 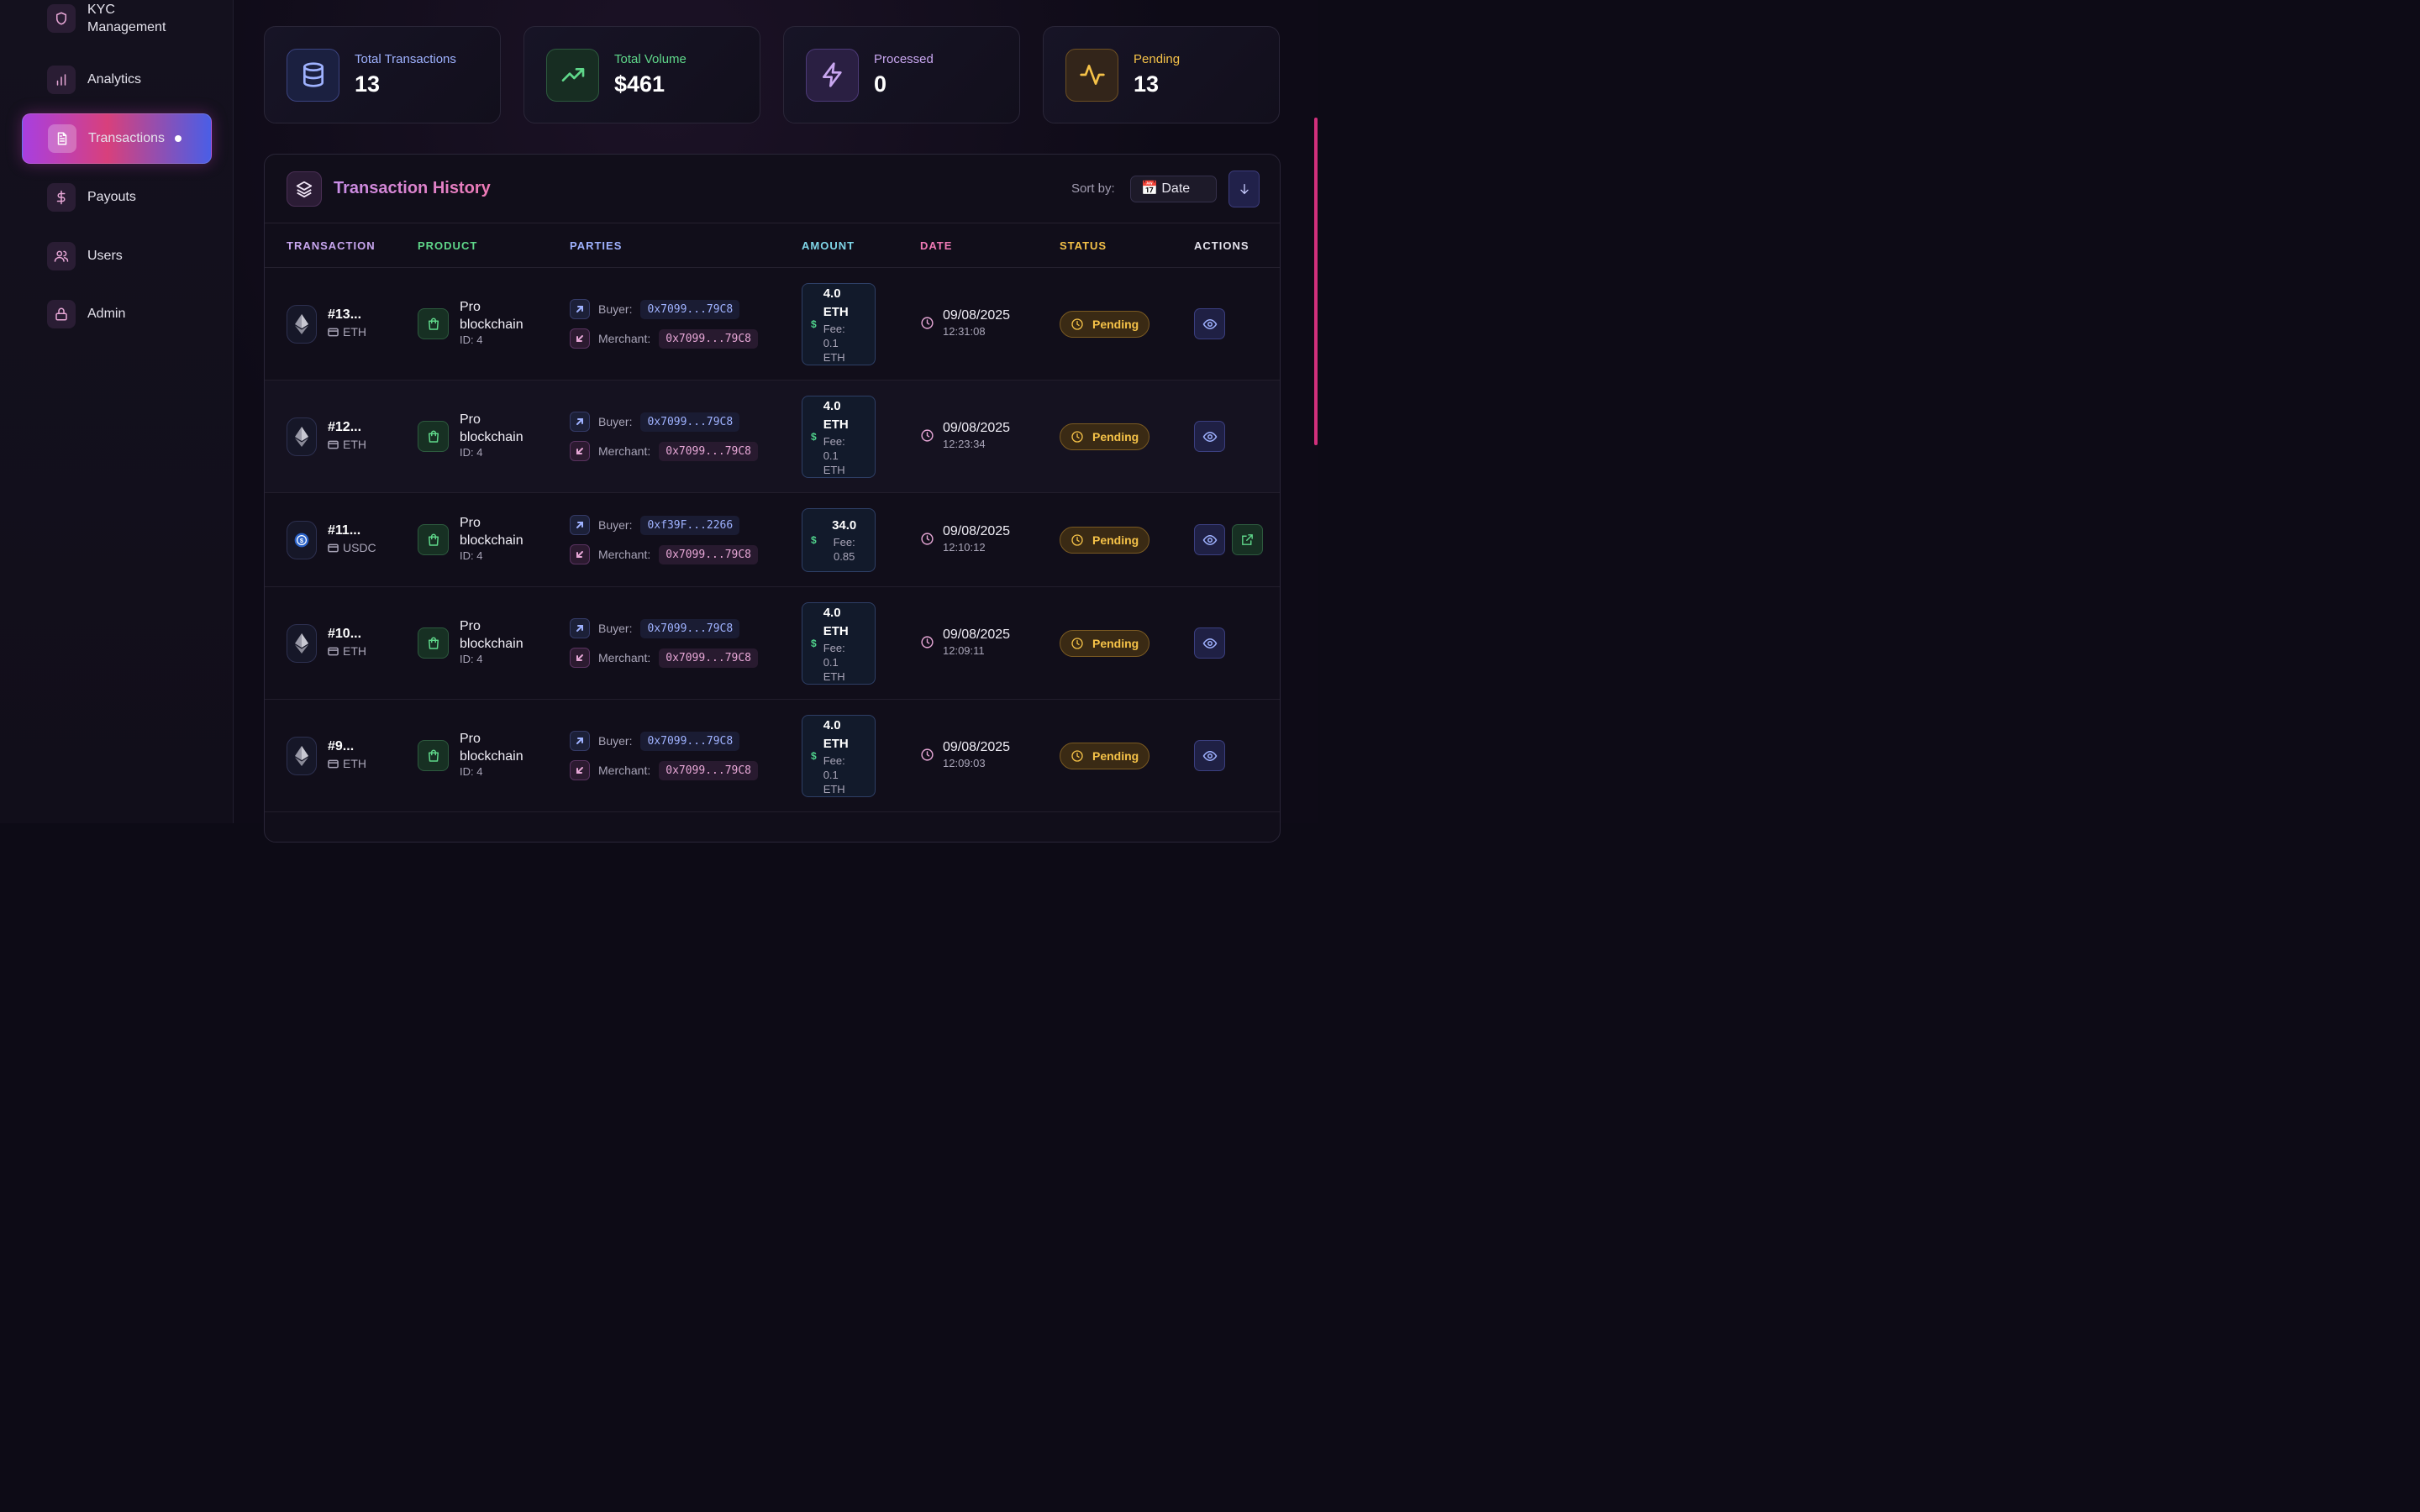 I want to click on sidebar-item-label: Admin, so click(x=107, y=314).